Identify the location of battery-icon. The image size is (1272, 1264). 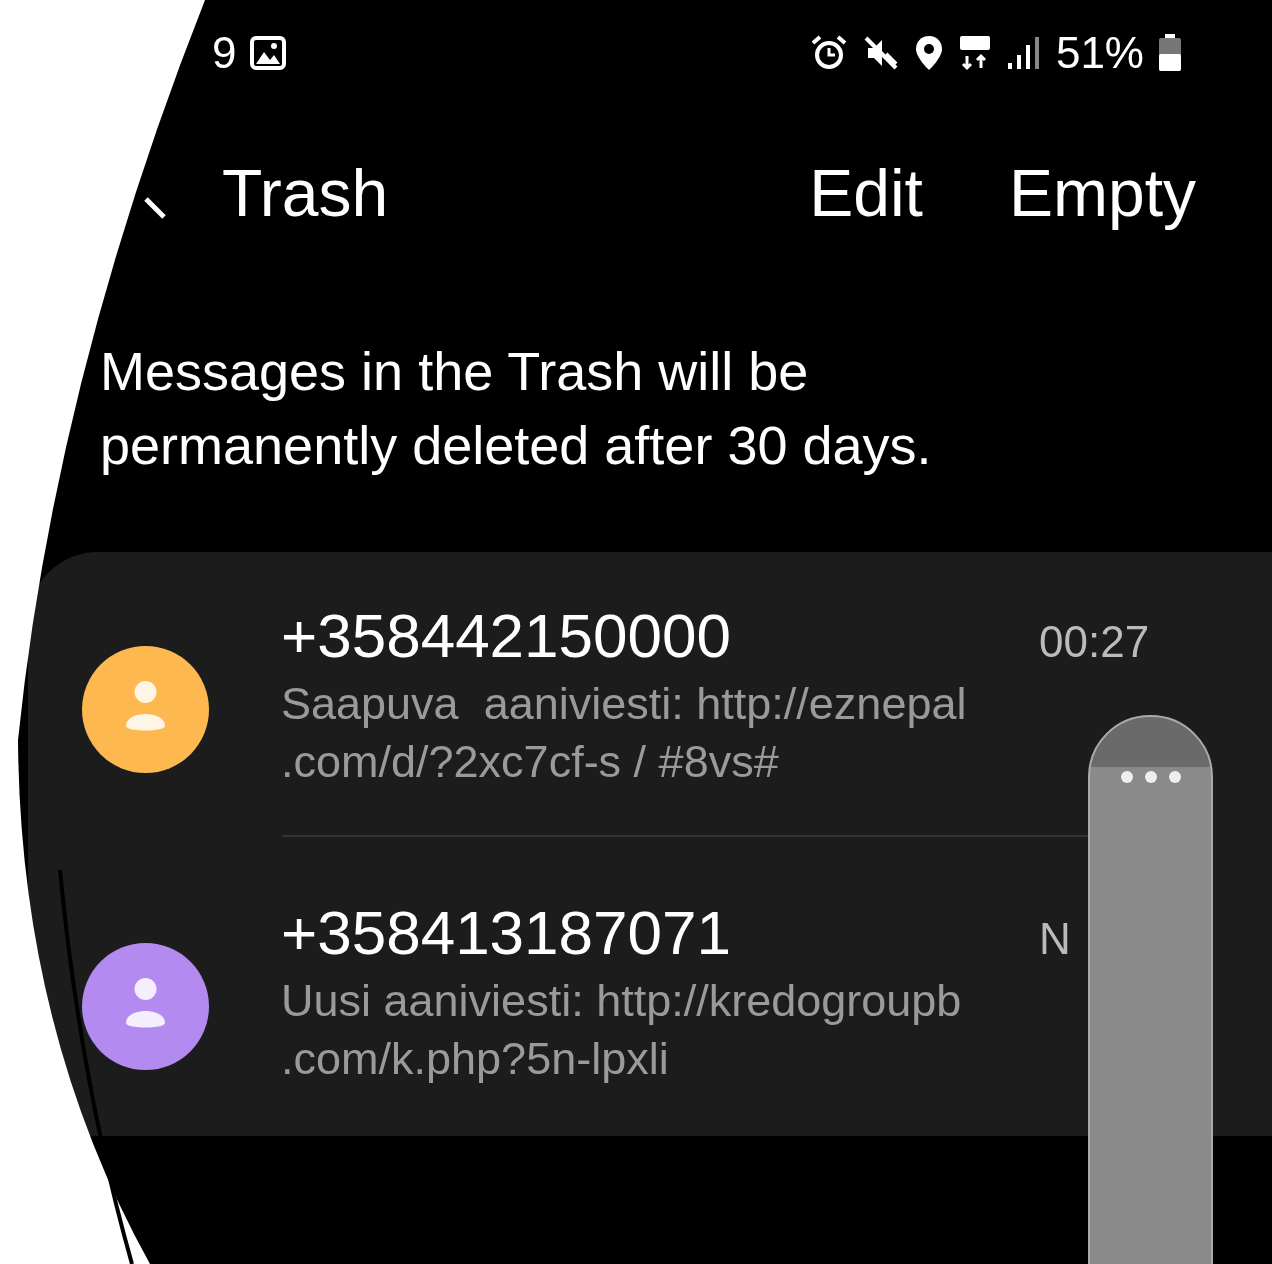
(1170, 53).